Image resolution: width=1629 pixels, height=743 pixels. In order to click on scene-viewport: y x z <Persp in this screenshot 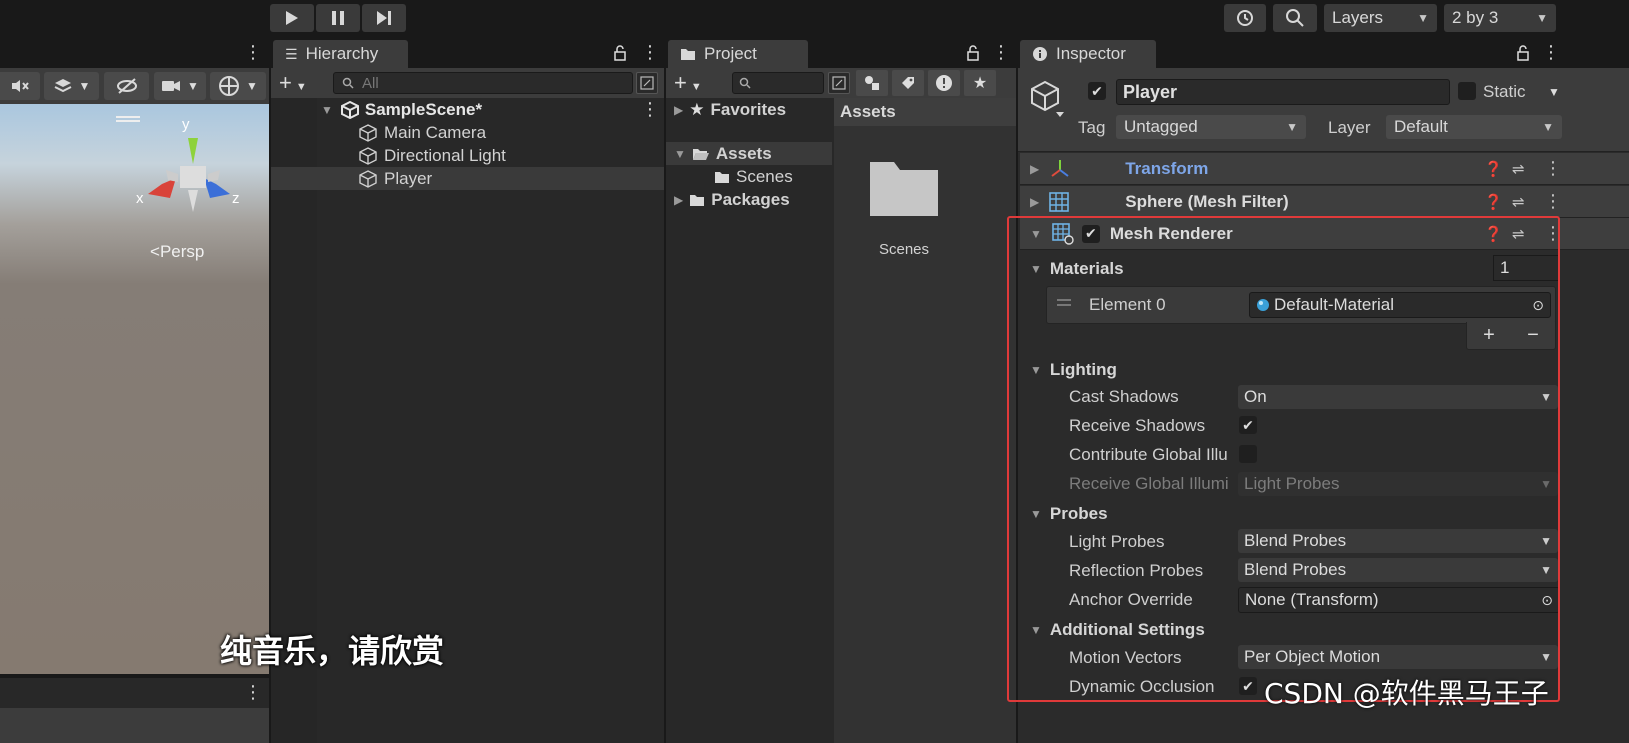, I will do `click(134, 389)`.